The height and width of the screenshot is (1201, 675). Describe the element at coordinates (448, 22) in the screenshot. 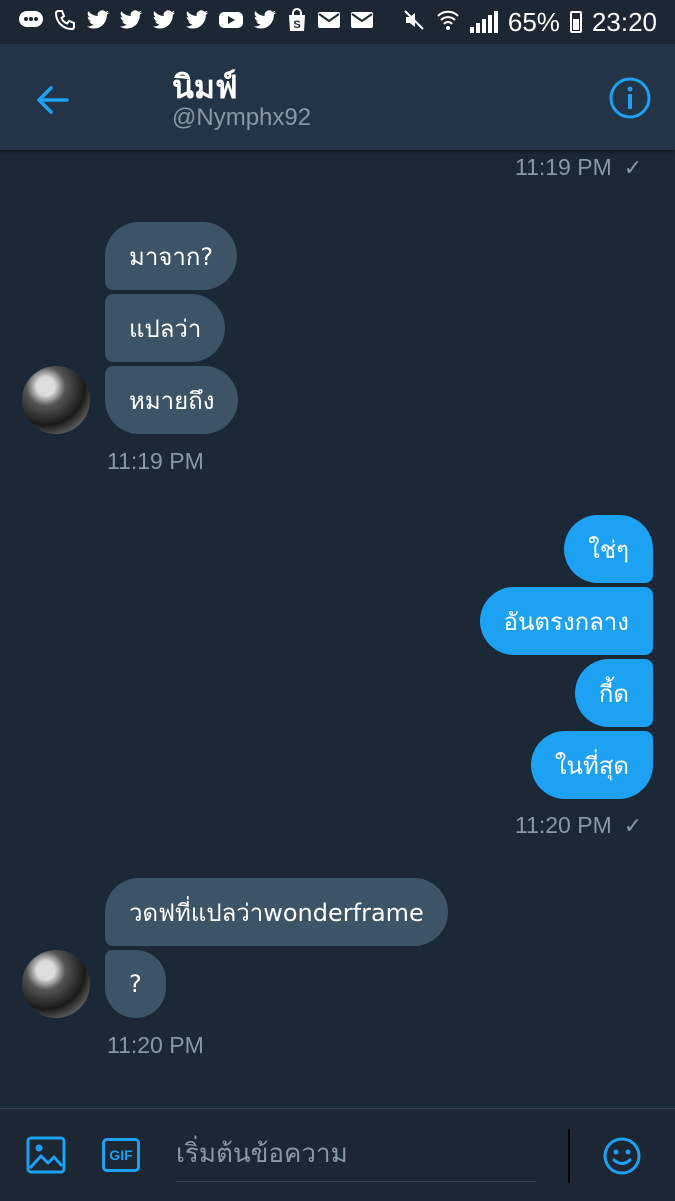

I see `wifi-icon` at that location.